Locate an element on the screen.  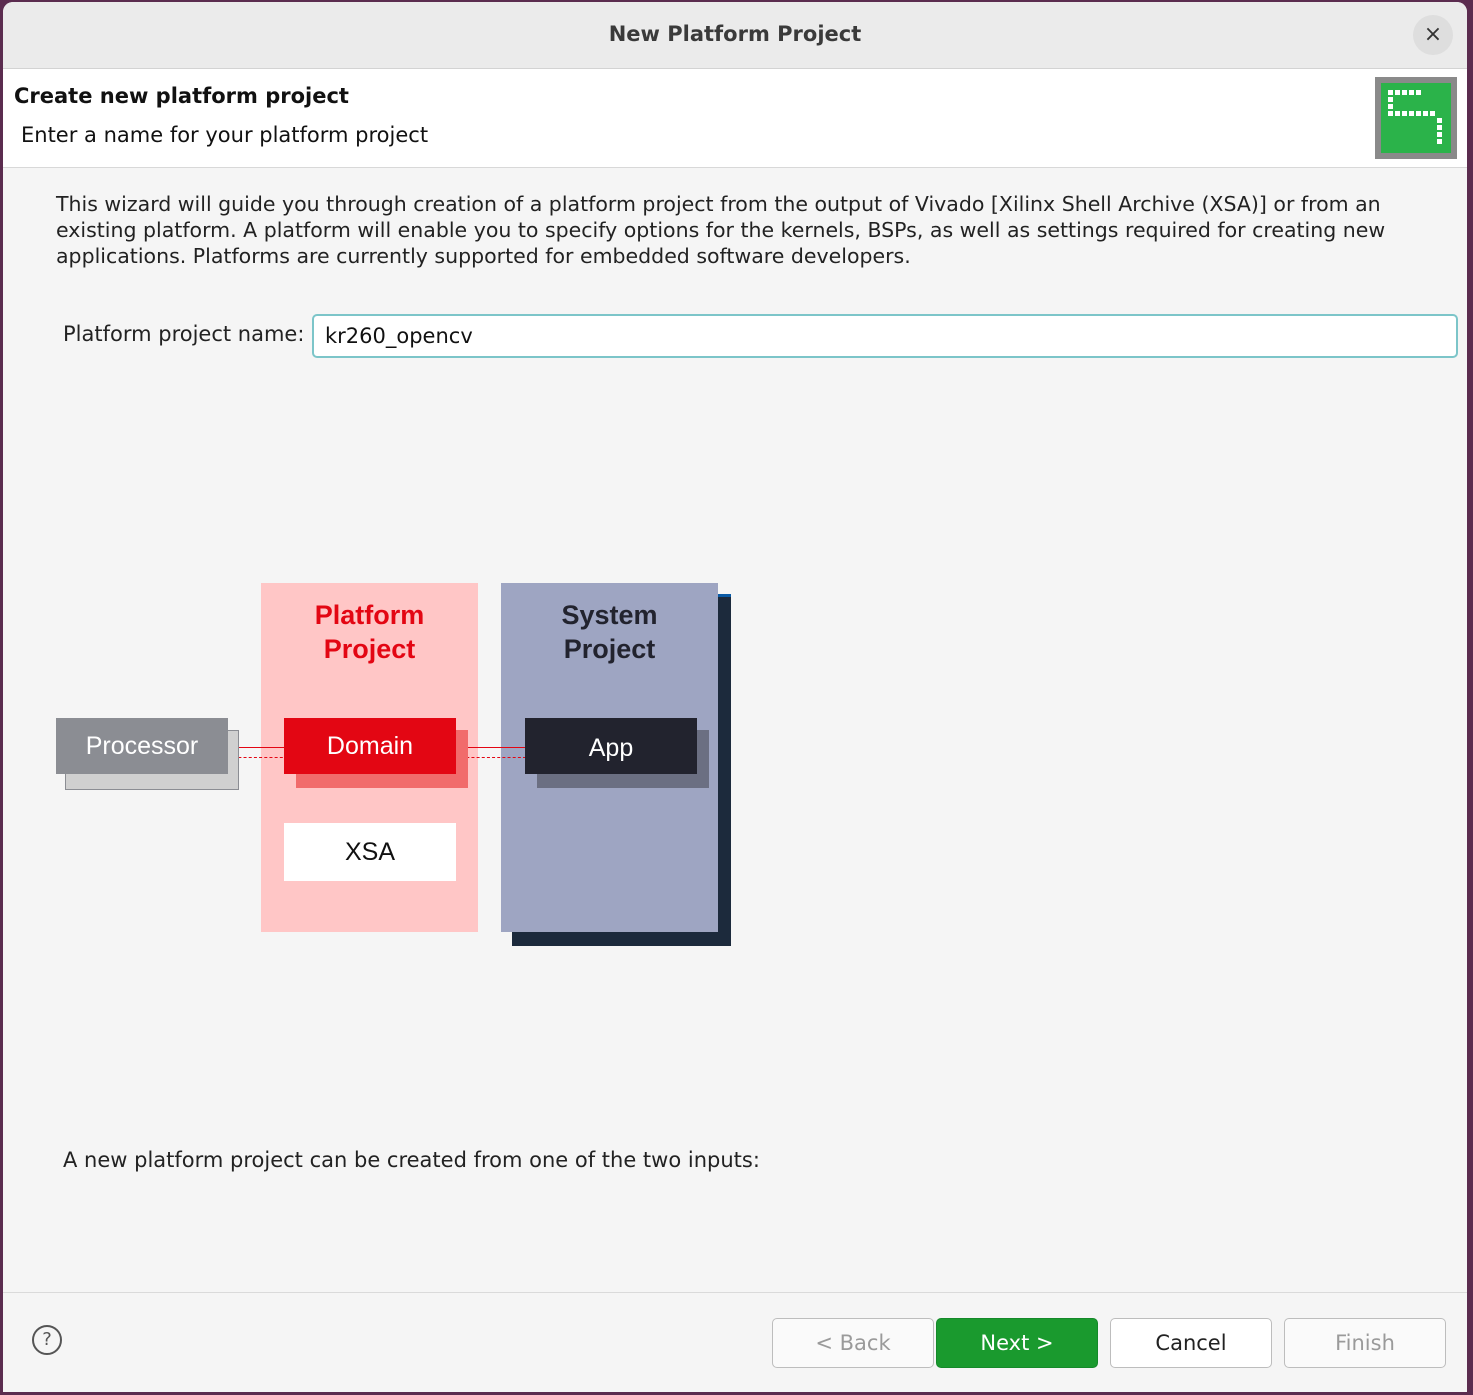
finish-button: Finish is located at coordinates (1365, 1343).